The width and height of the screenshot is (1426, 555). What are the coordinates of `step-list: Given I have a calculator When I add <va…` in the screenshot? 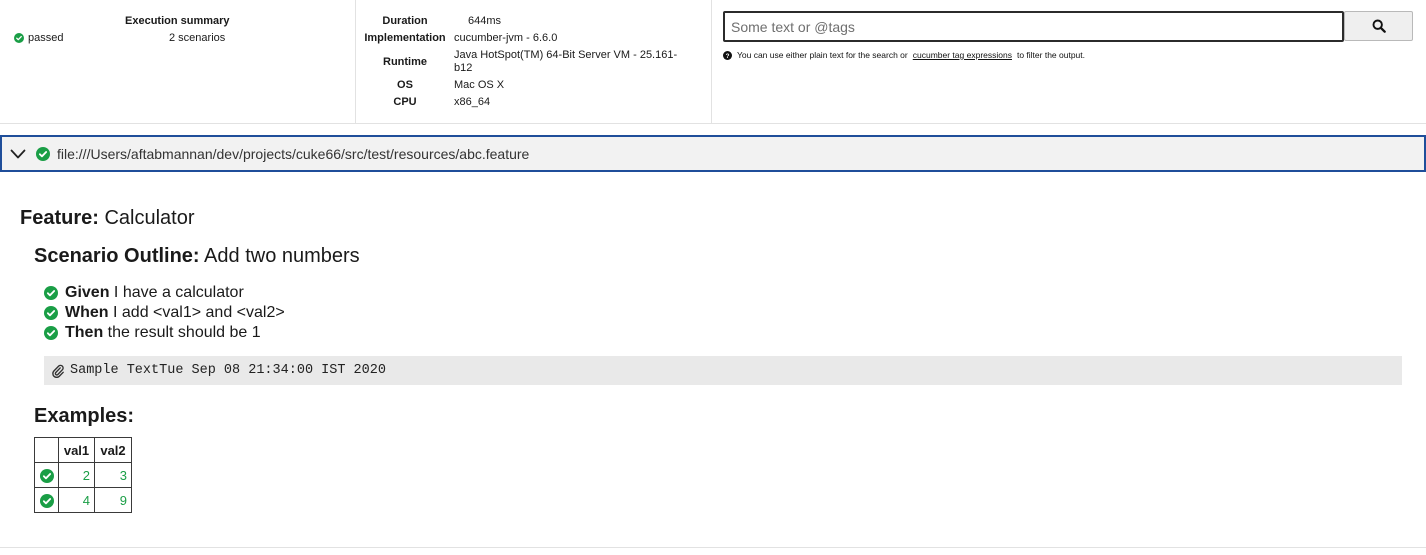 It's located at (164, 313).